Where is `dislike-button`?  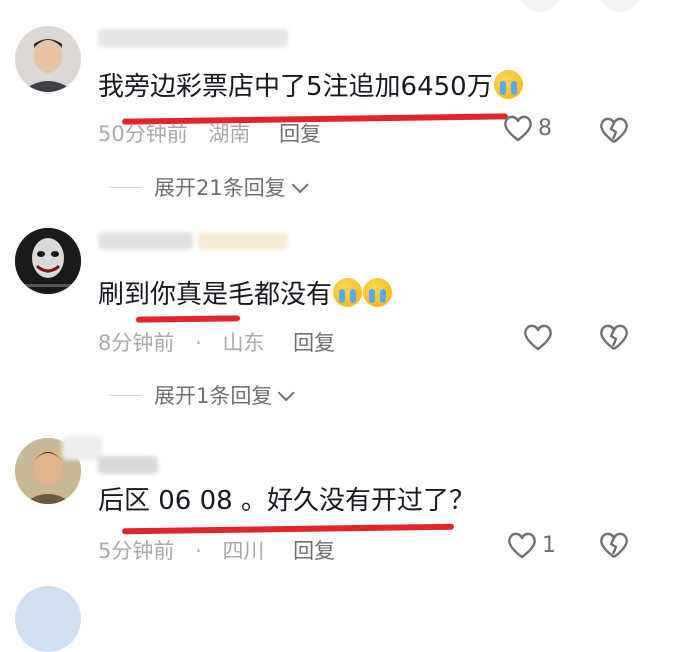 dislike-button is located at coordinates (614, 547).